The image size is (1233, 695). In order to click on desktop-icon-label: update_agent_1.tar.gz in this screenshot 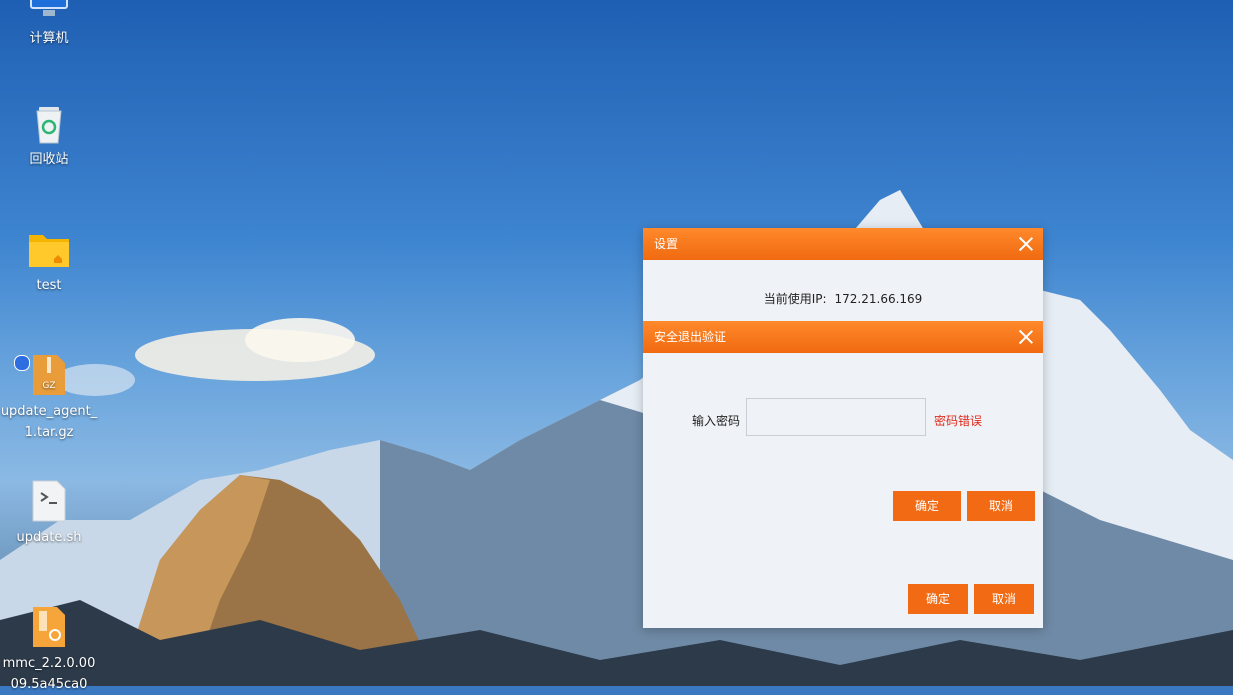, I will do `click(49, 422)`.